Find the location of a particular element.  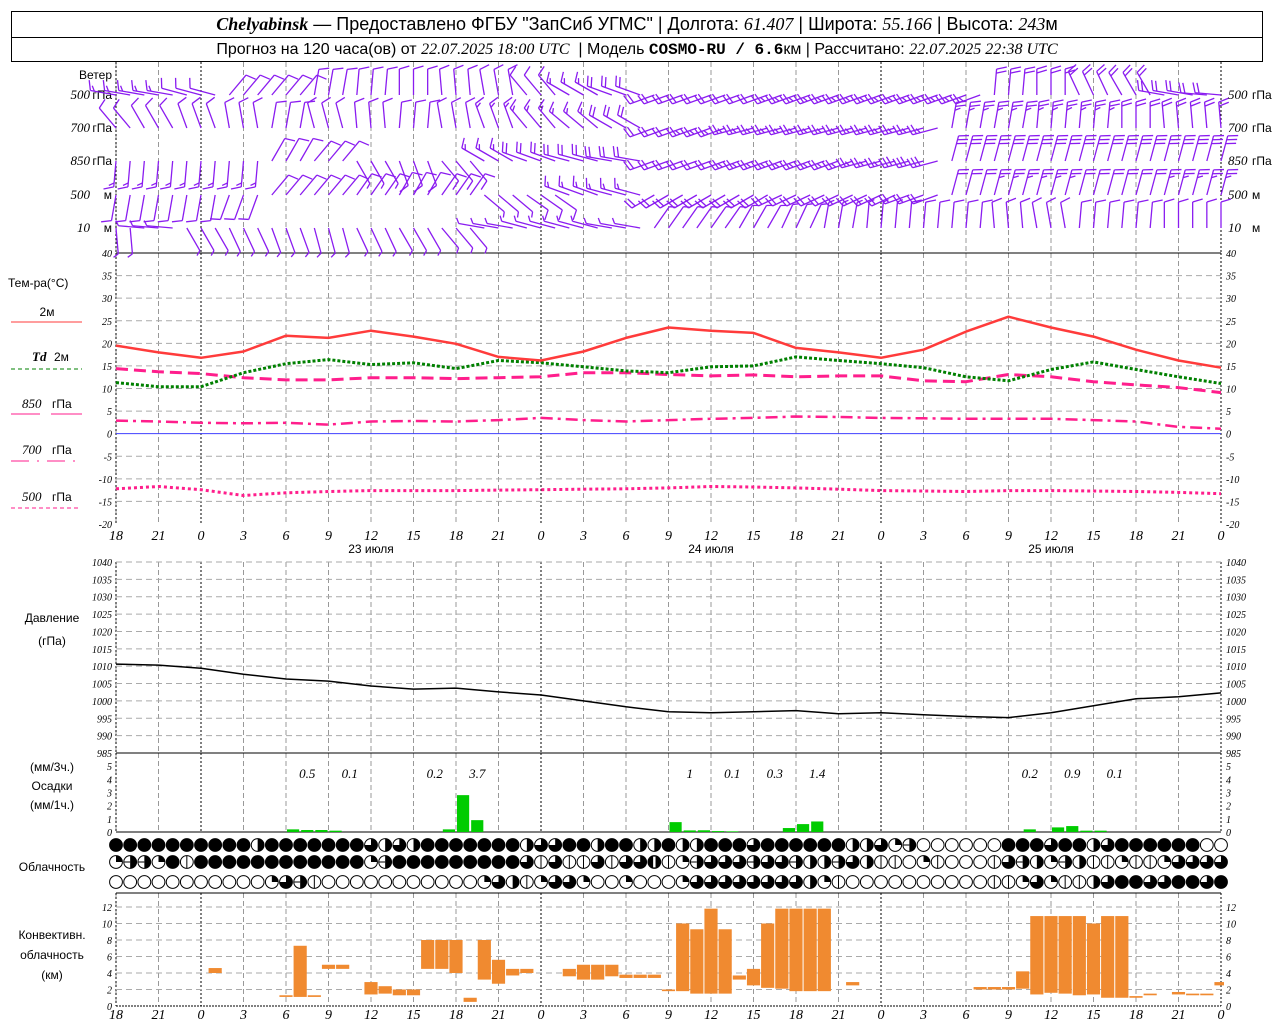

x-hour-label: 6 is located at coordinates (286, 536).